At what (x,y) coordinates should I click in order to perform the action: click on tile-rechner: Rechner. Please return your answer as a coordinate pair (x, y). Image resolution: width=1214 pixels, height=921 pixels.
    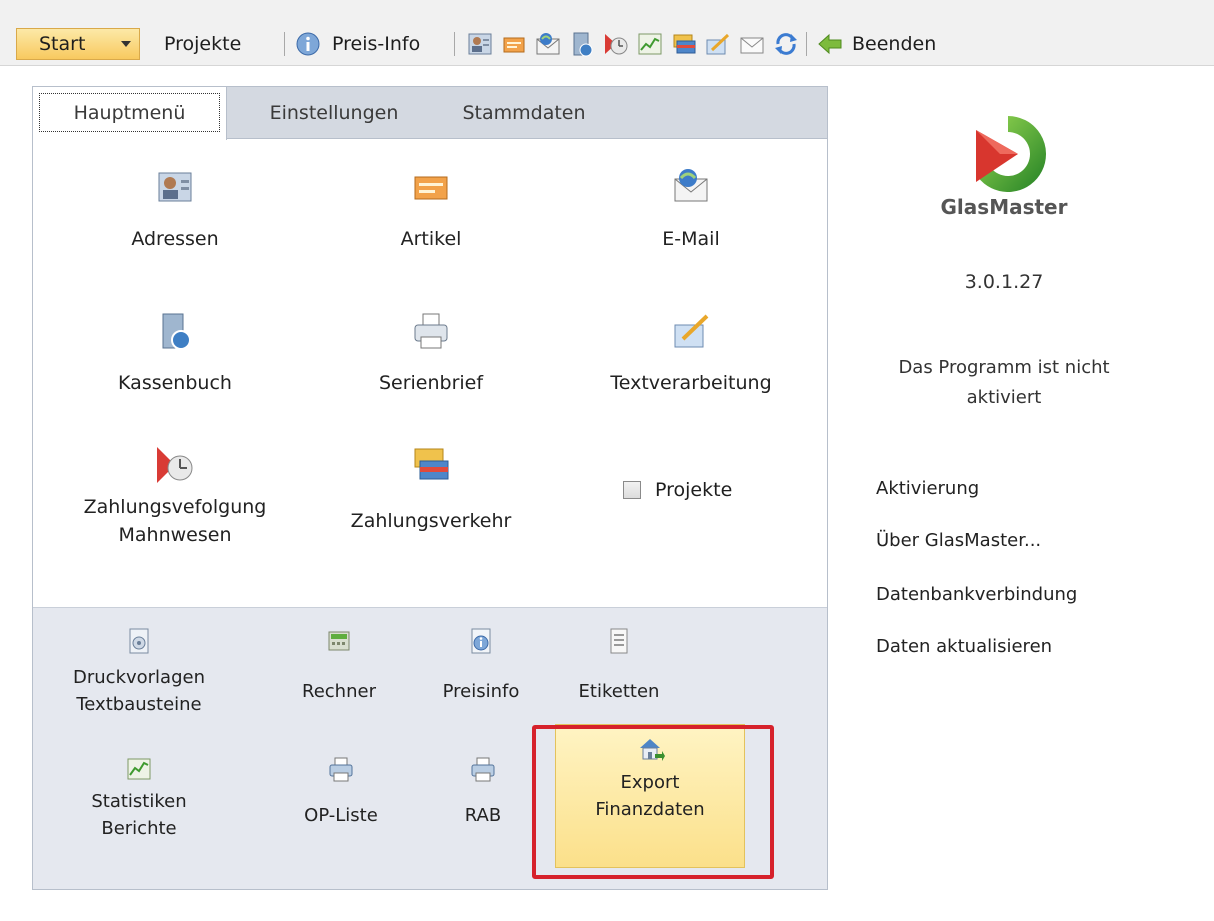
    Looking at the image, I should click on (339, 665).